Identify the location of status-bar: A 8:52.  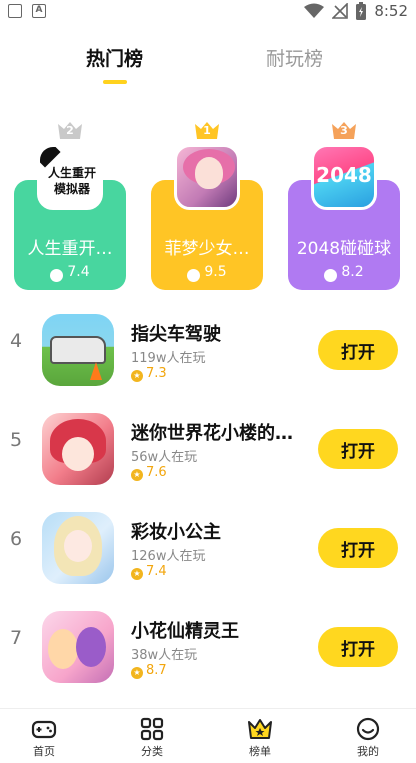
(208, 12).